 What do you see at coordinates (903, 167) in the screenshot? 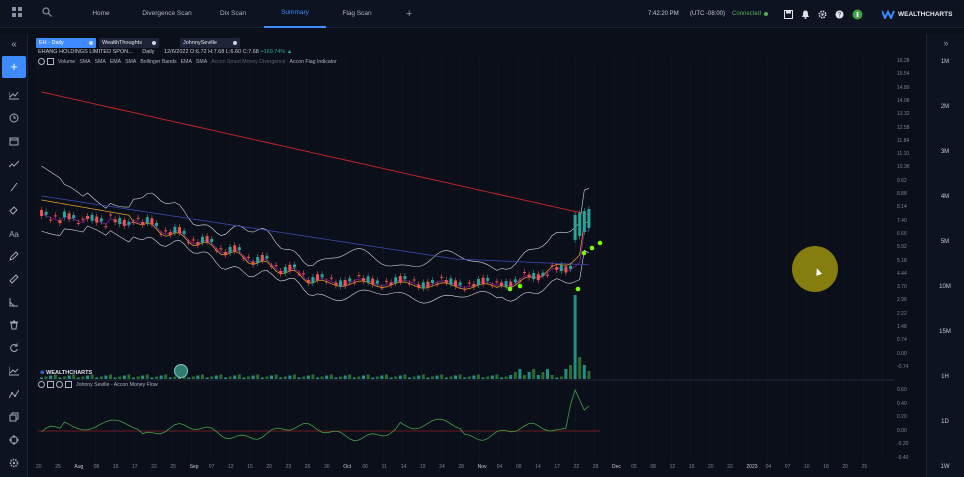
I see `price-tick: 10.36` at bounding box center [903, 167].